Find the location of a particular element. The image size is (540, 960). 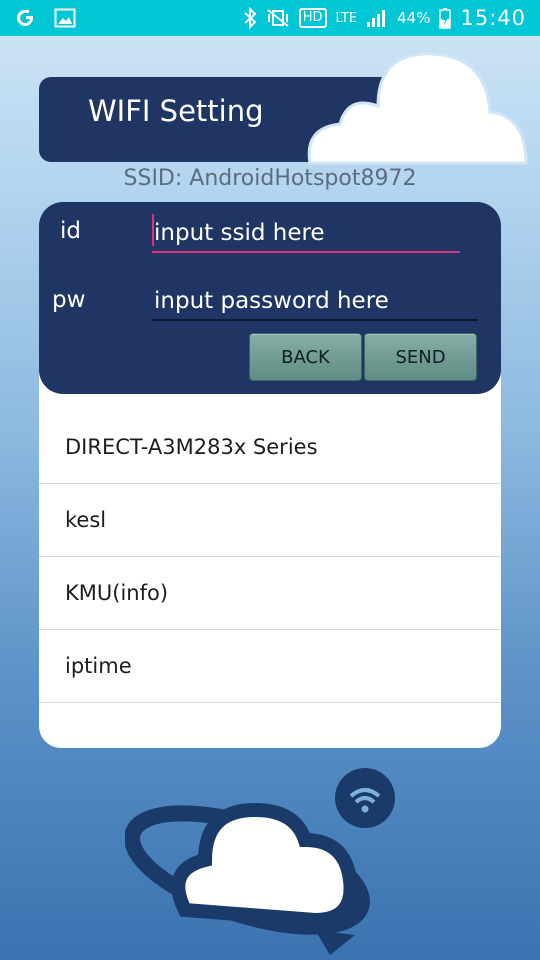

battery-charging-icon is located at coordinates (445, 18).